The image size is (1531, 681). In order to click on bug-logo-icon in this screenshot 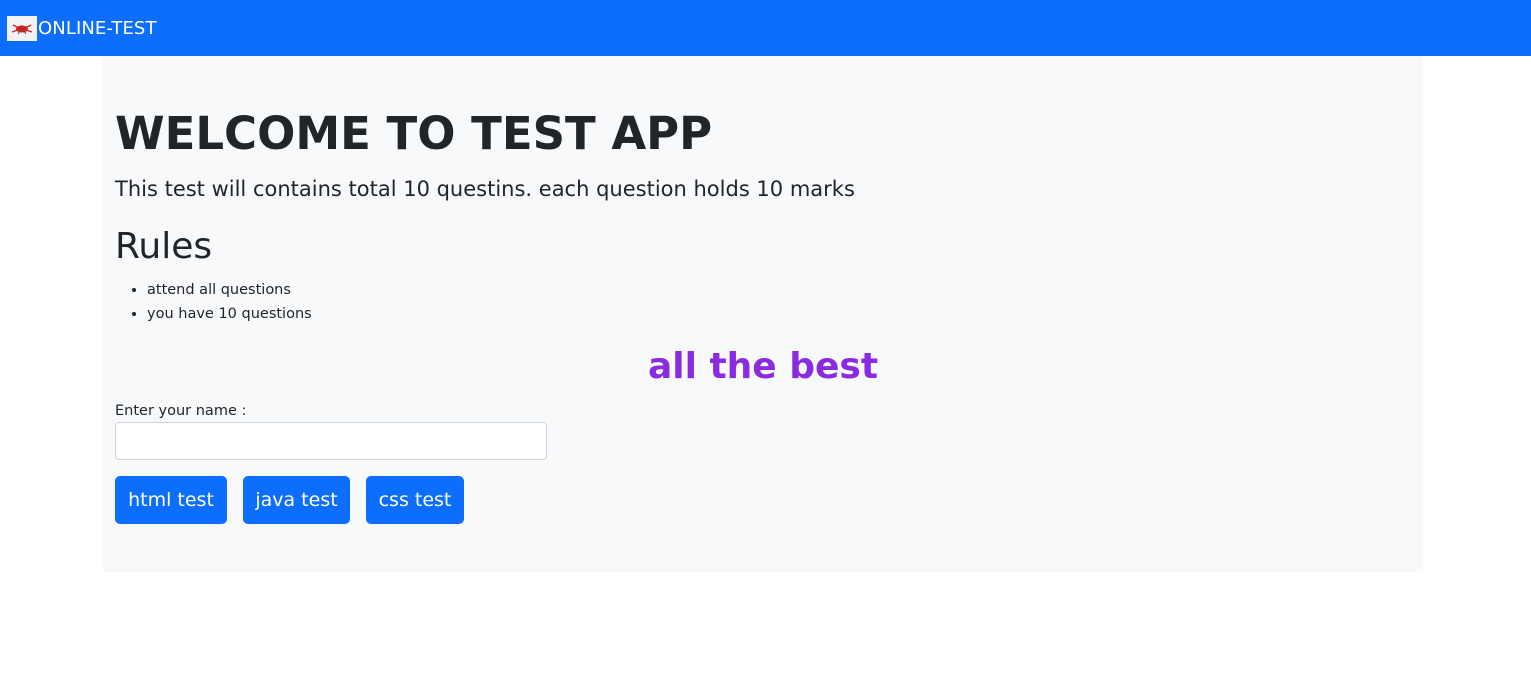, I will do `click(22, 28)`.